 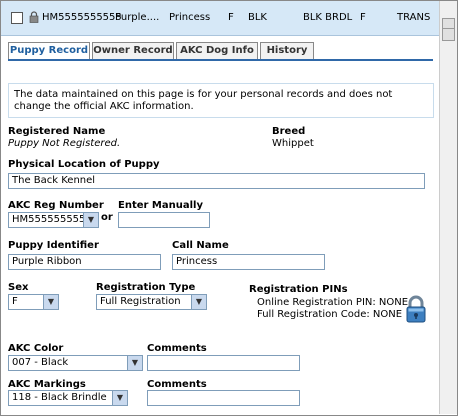 What do you see at coordinates (64, 143) in the screenshot?
I see `registered-name-value: Puppy Not Registered.` at bounding box center [64, 143].